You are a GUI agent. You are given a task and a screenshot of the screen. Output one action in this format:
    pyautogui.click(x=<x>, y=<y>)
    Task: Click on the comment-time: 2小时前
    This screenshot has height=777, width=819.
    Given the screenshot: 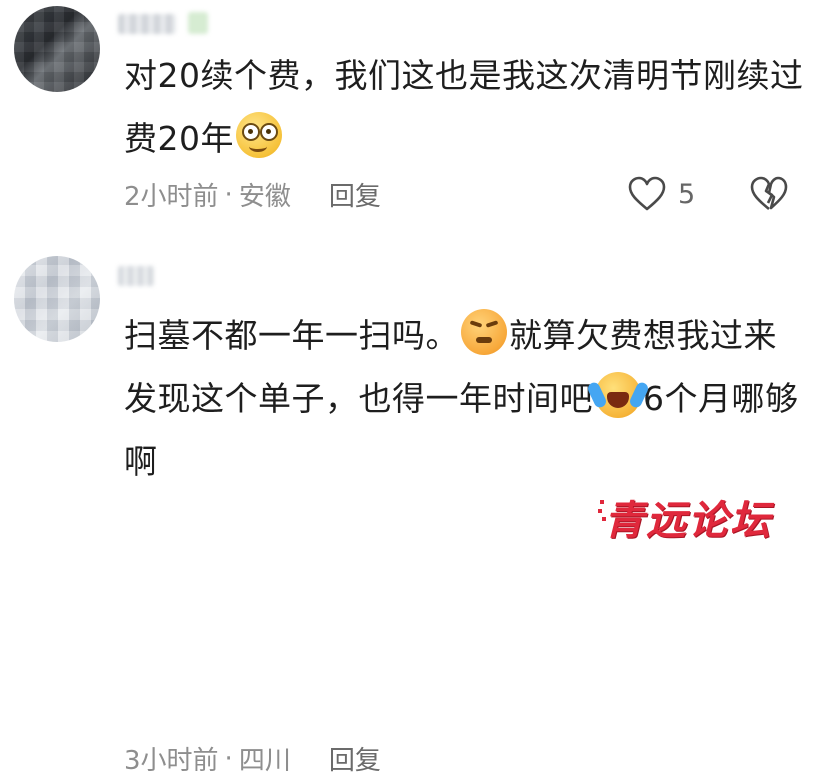 What is the action you would take?
    pyautogui.click(x=171, y=197)
    